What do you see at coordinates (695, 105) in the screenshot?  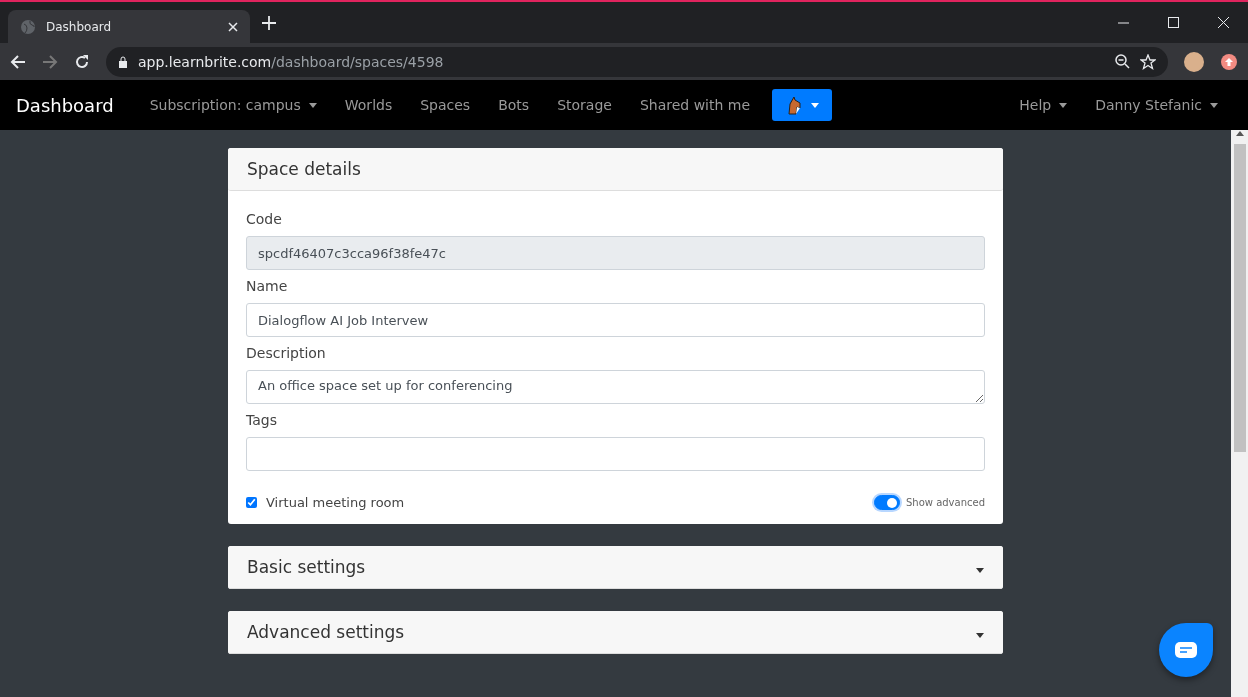 I see `nav-link: Shared with me` at bounding box center [695, 105].